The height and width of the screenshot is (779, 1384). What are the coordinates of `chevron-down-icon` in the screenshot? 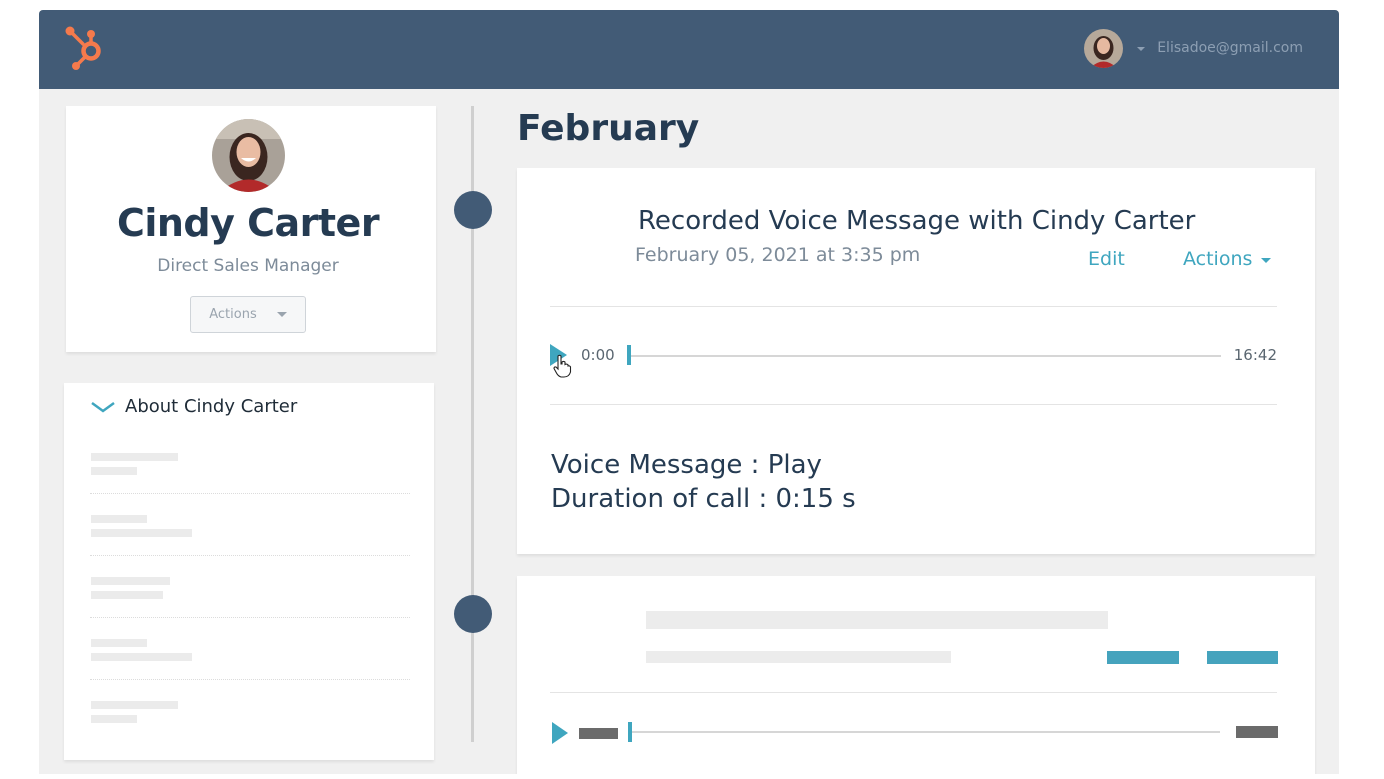 It's located at (103, 407).